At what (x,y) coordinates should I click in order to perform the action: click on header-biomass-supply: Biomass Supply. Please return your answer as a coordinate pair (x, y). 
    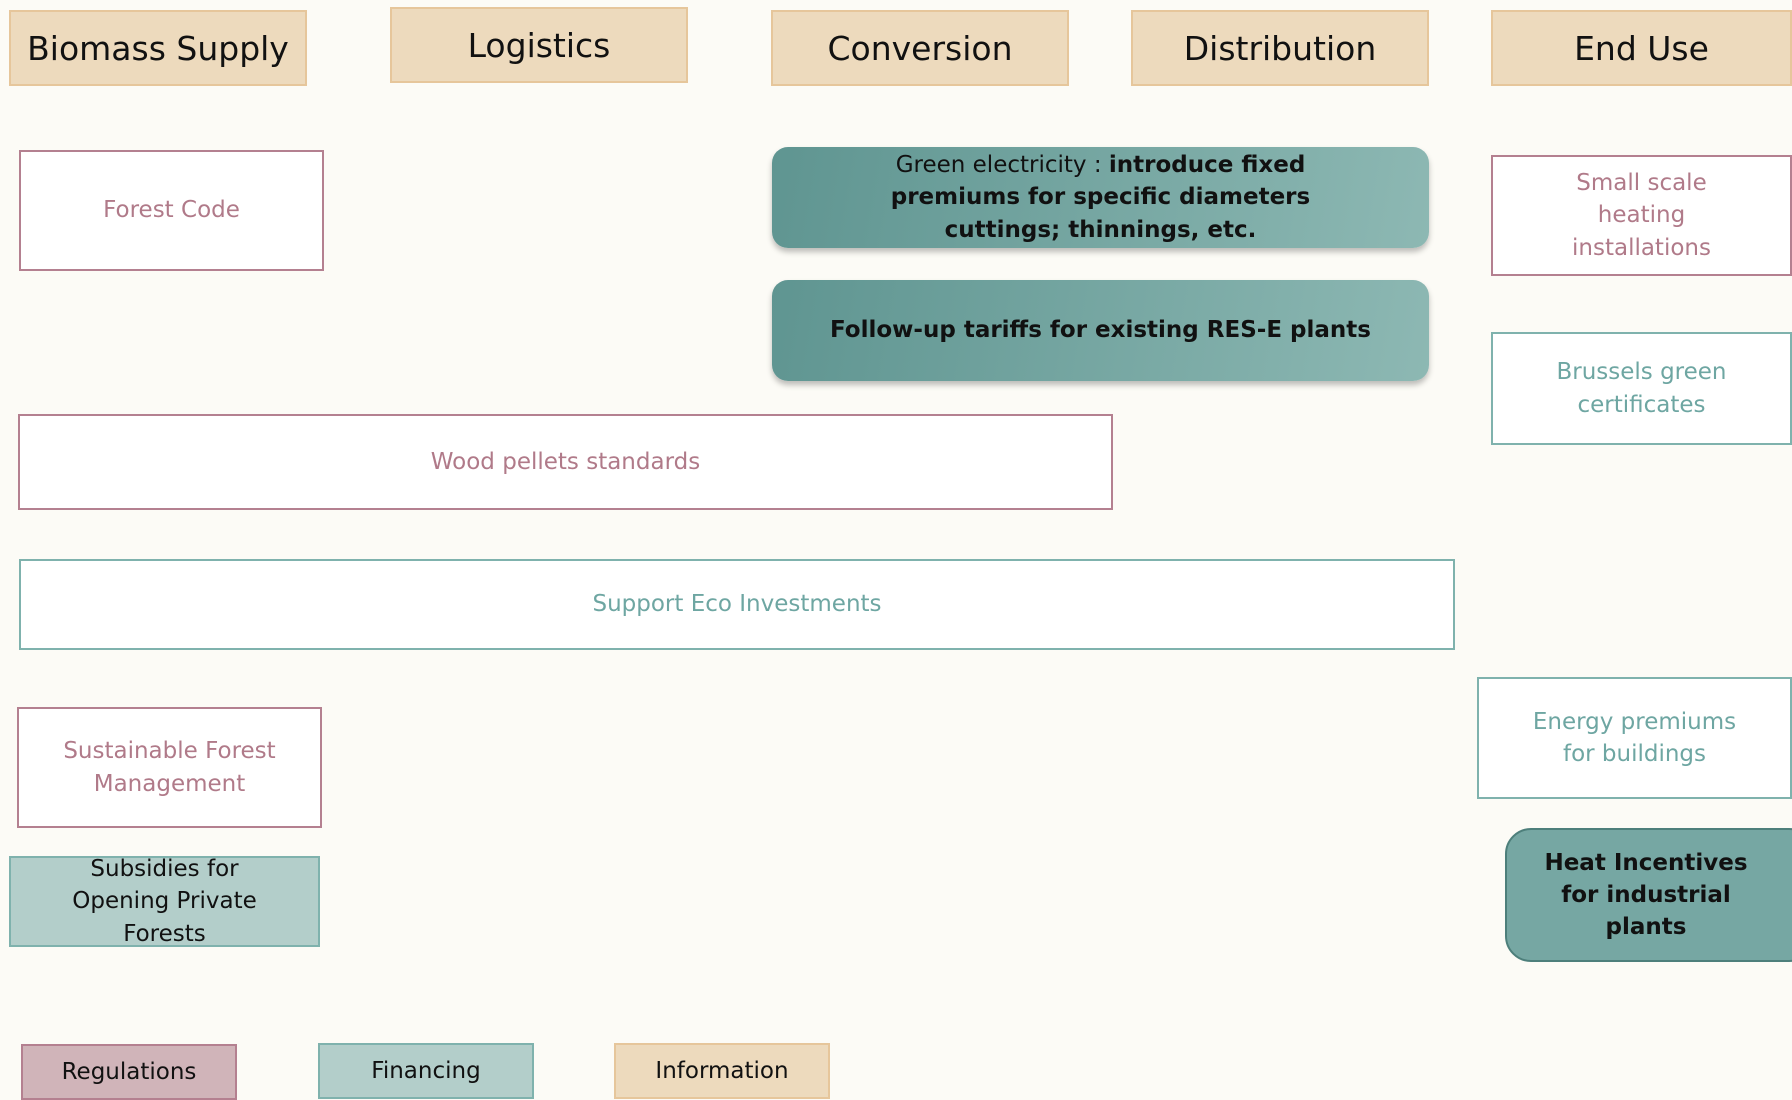
    Looking at the image, I should click on (158, 48).